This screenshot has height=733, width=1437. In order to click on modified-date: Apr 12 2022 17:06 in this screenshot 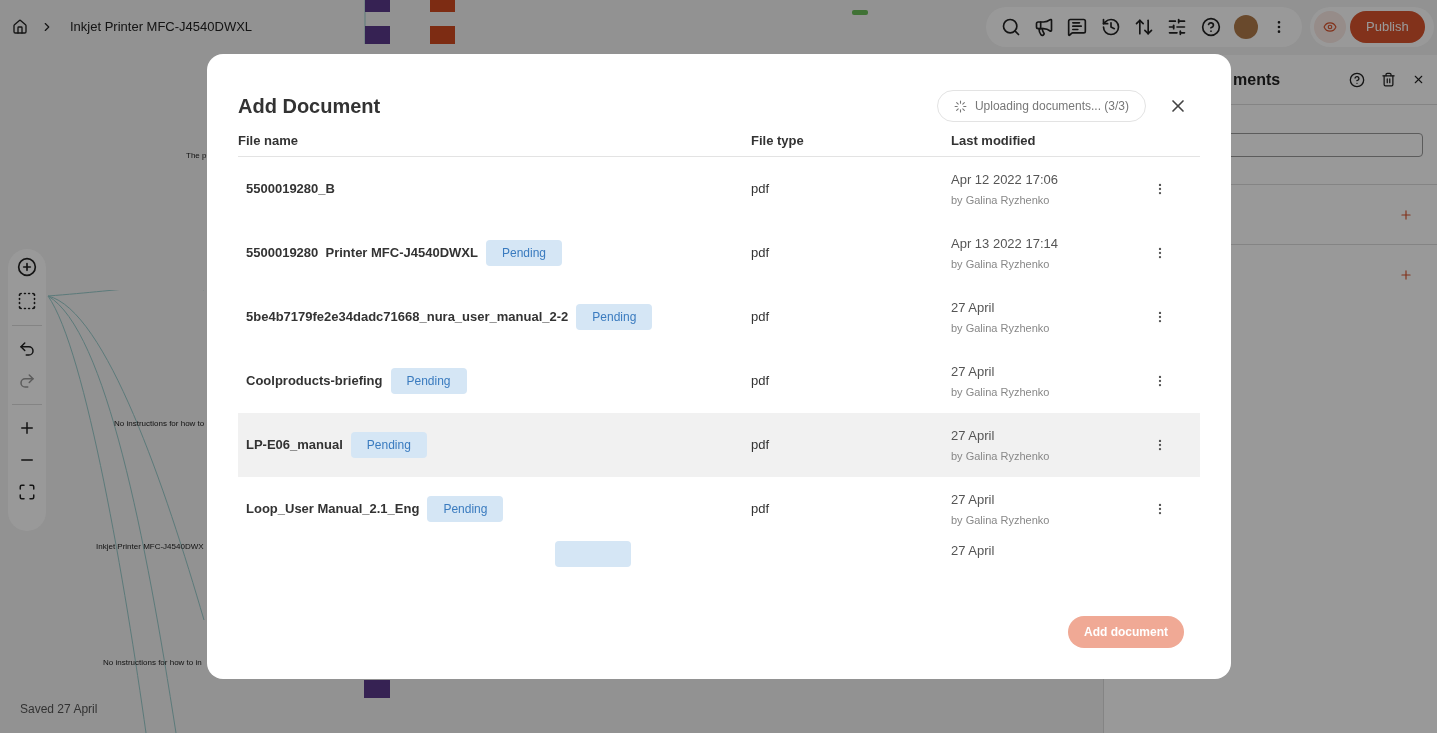, I will do `click(1005, 180)`.